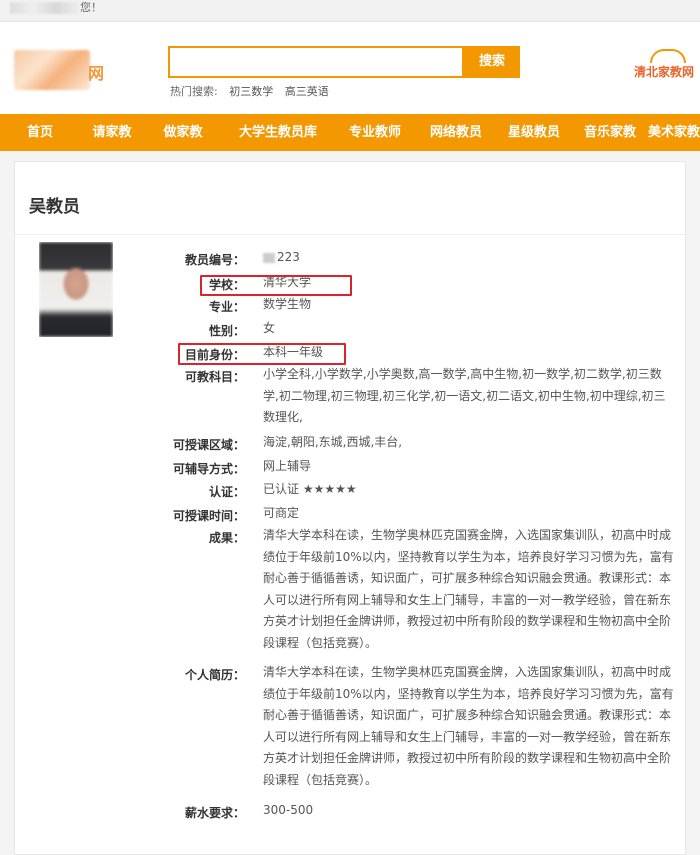 The height and width of the screenshot is (855, 700). What do you see at coordinates (214, 675) in the screenshot?
I see `field-label: 个人简历：` at bounding box center [214, 675].